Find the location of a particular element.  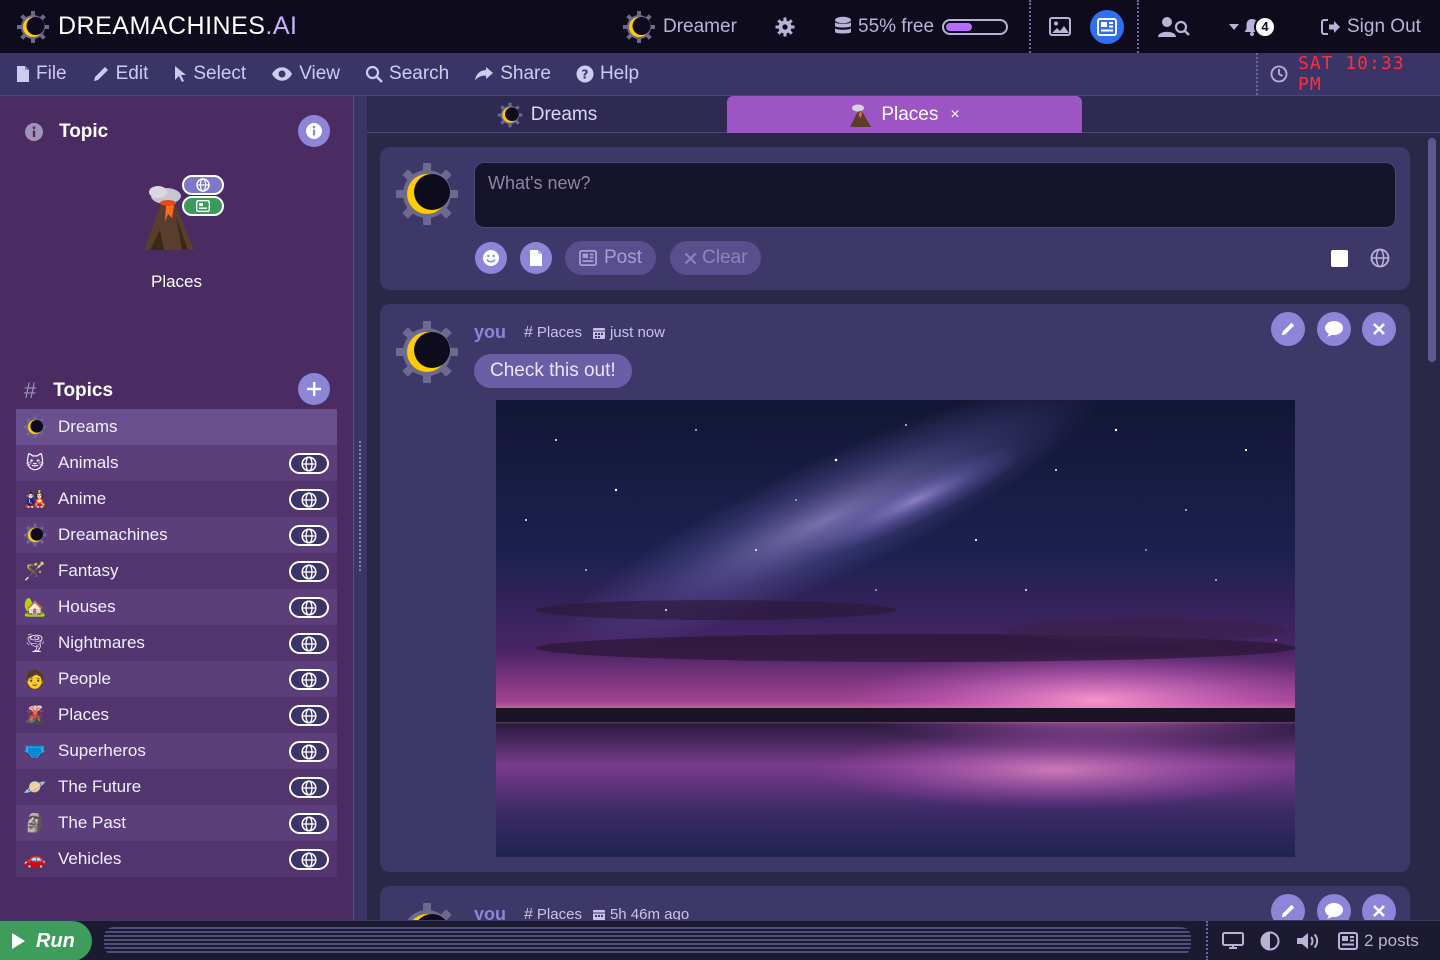

attach-file-button is located at coordinates (536, 258).